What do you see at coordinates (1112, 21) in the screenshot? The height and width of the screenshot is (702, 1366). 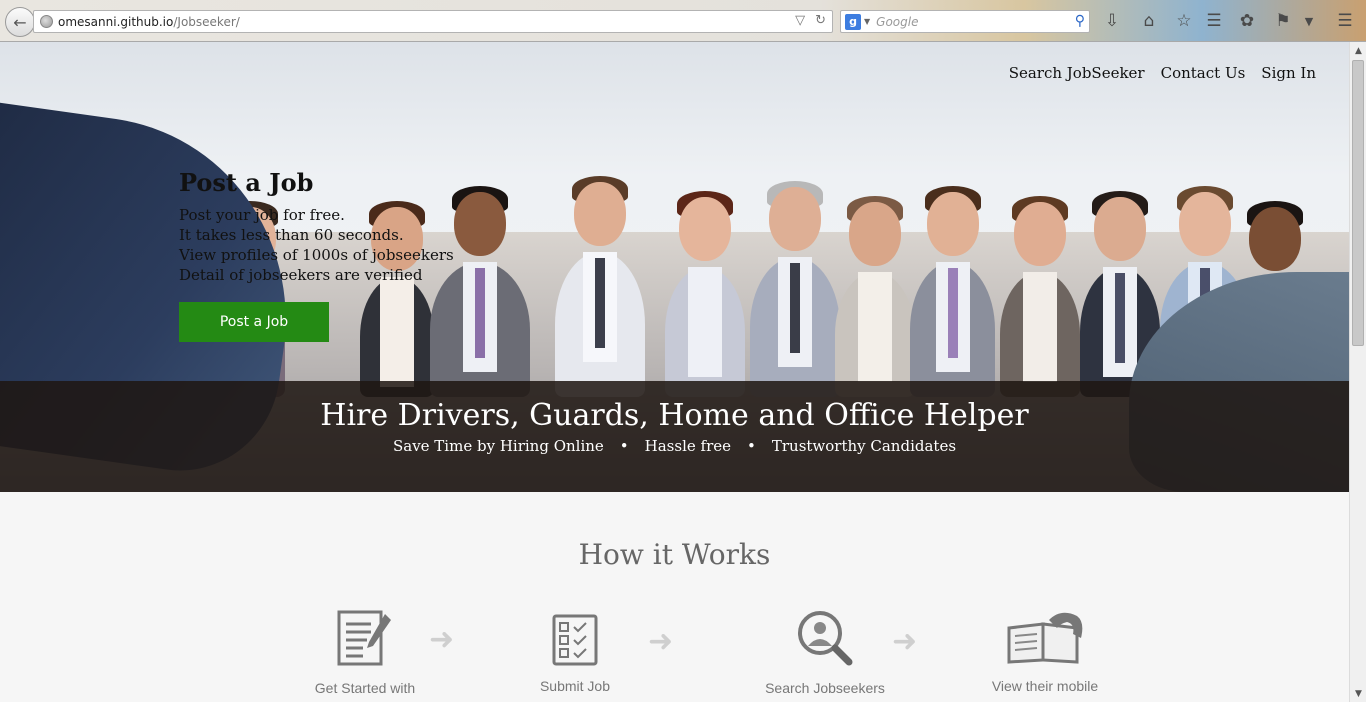 I see `download-icon: ⇩` at bounding box center [1112, 21].